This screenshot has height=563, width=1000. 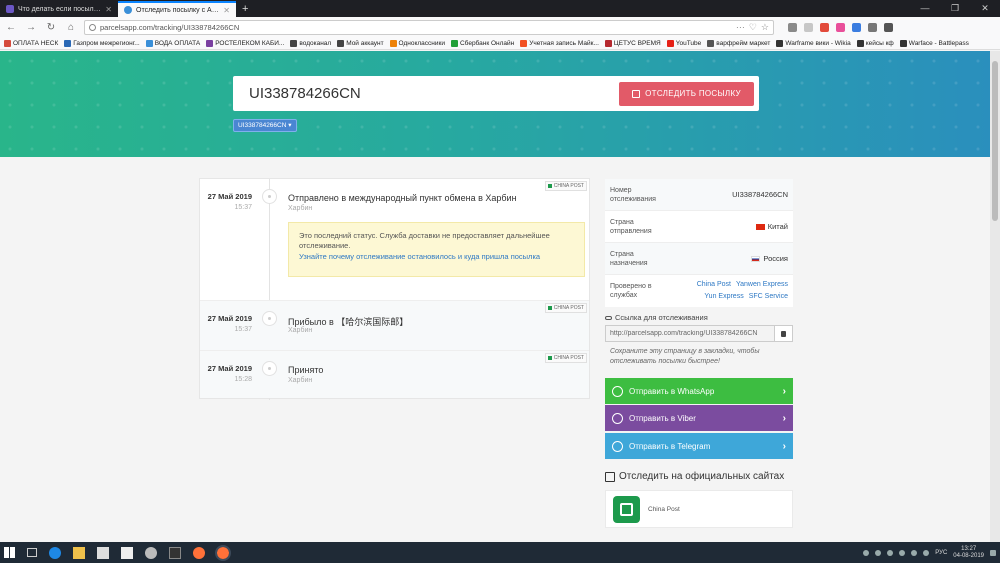 What do you see at coordinates (32, 552) in the screenshot?
I see `task-view-icon` at bounding box center [32, 552].